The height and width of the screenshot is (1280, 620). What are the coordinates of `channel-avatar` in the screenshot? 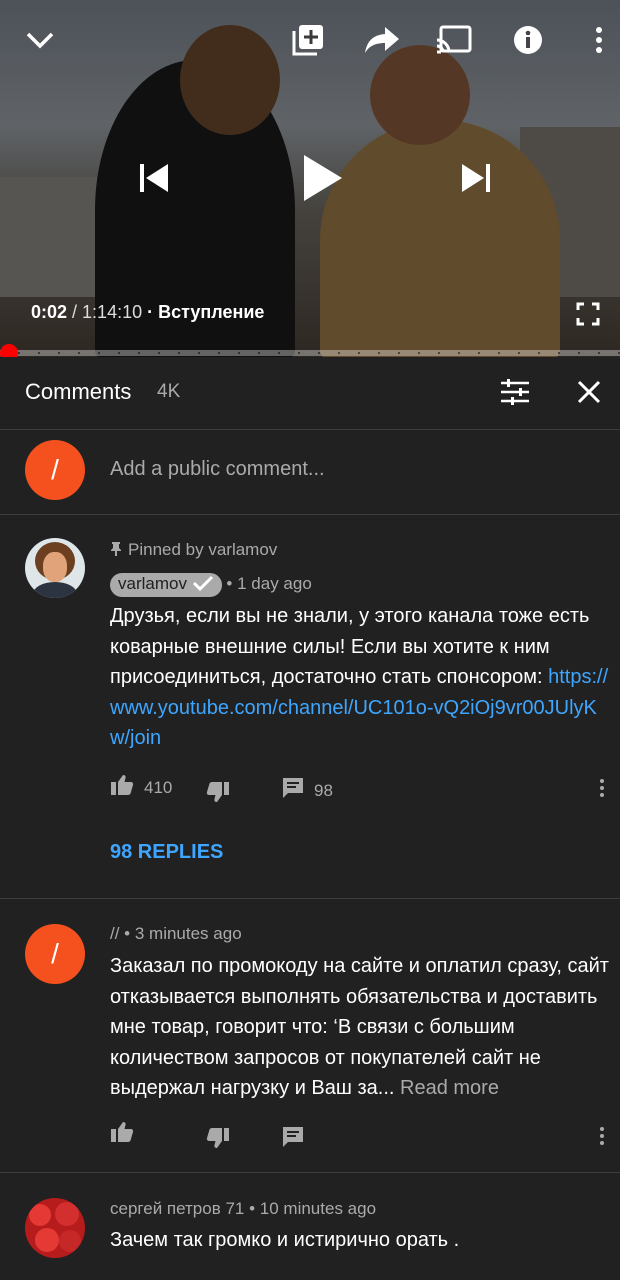 It's located at (55, 568).